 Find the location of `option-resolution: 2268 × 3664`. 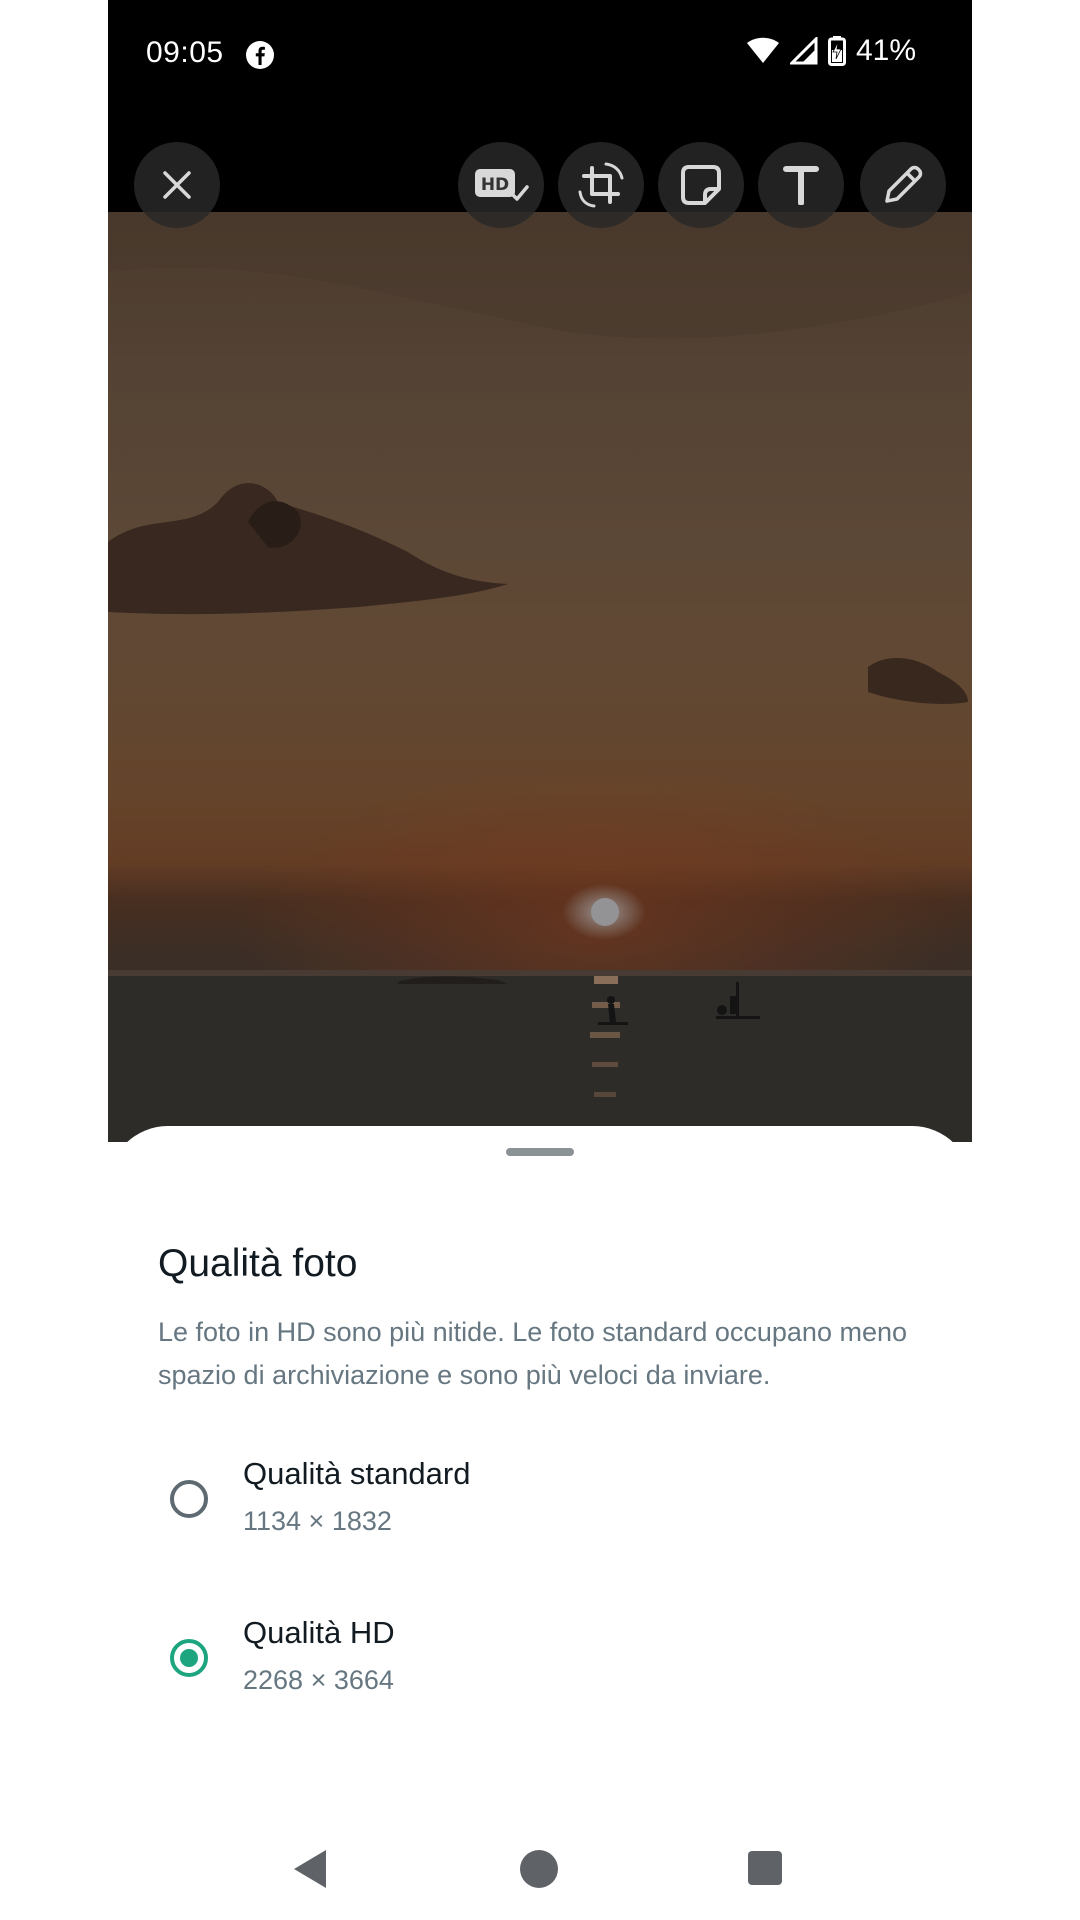

option-resolution: 2268 × 3664 is located at coordinates (318, 1680).